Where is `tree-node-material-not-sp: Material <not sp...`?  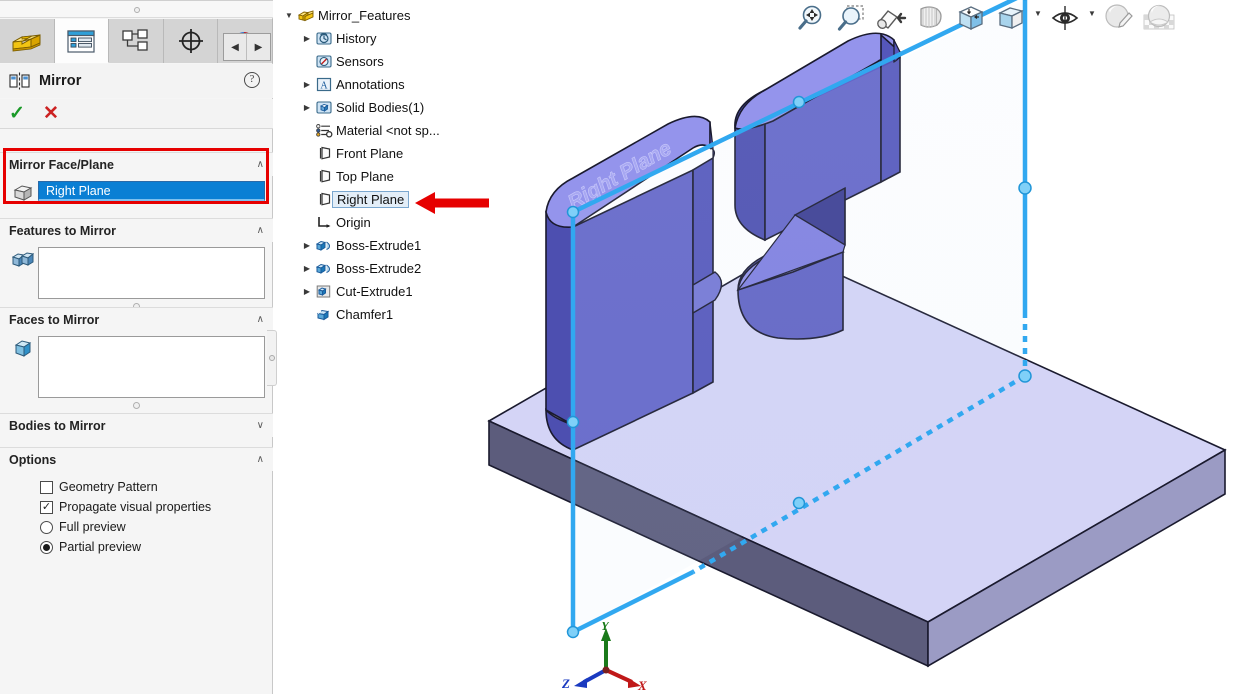
tree-node-material-not-sp: Material <not sp... is located at coordinates (407, 130).